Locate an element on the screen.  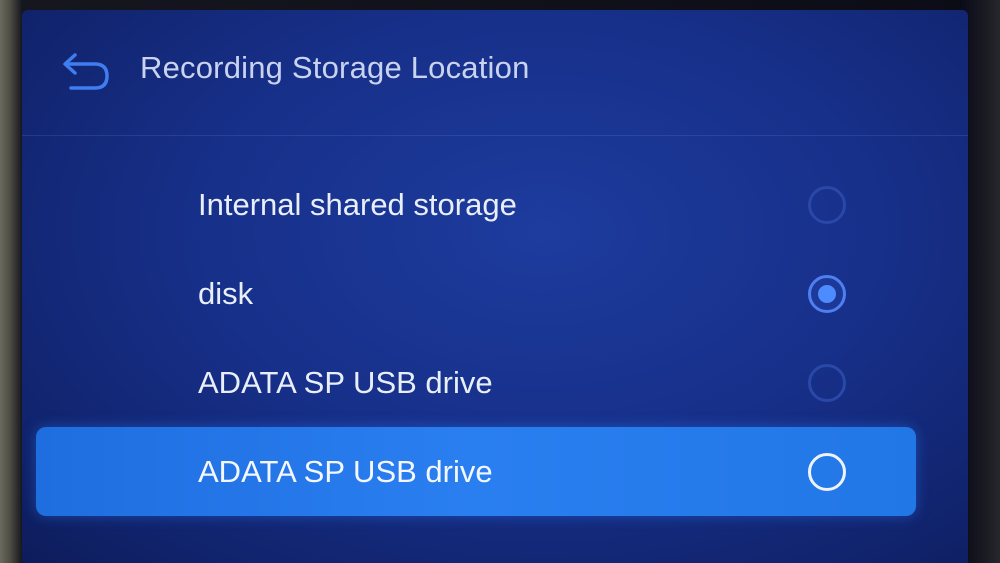
radio-dot is located at coordinates (827, 293).